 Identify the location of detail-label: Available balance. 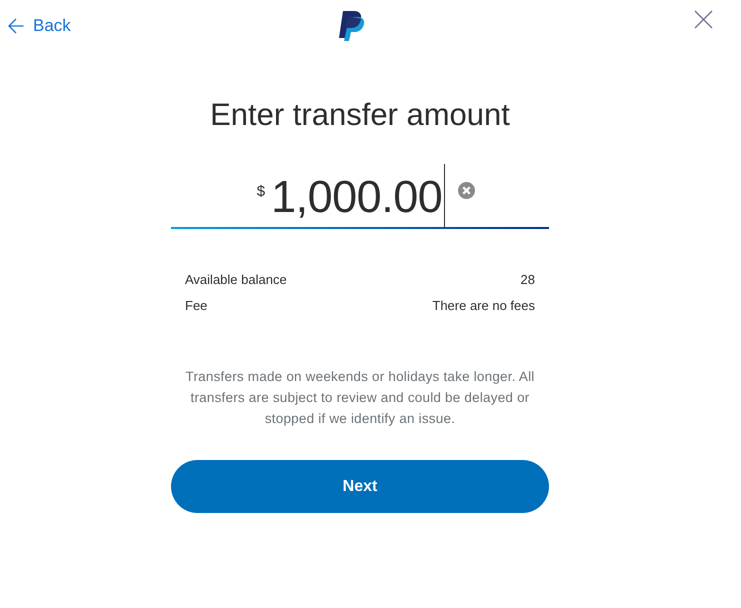
(236, 279).